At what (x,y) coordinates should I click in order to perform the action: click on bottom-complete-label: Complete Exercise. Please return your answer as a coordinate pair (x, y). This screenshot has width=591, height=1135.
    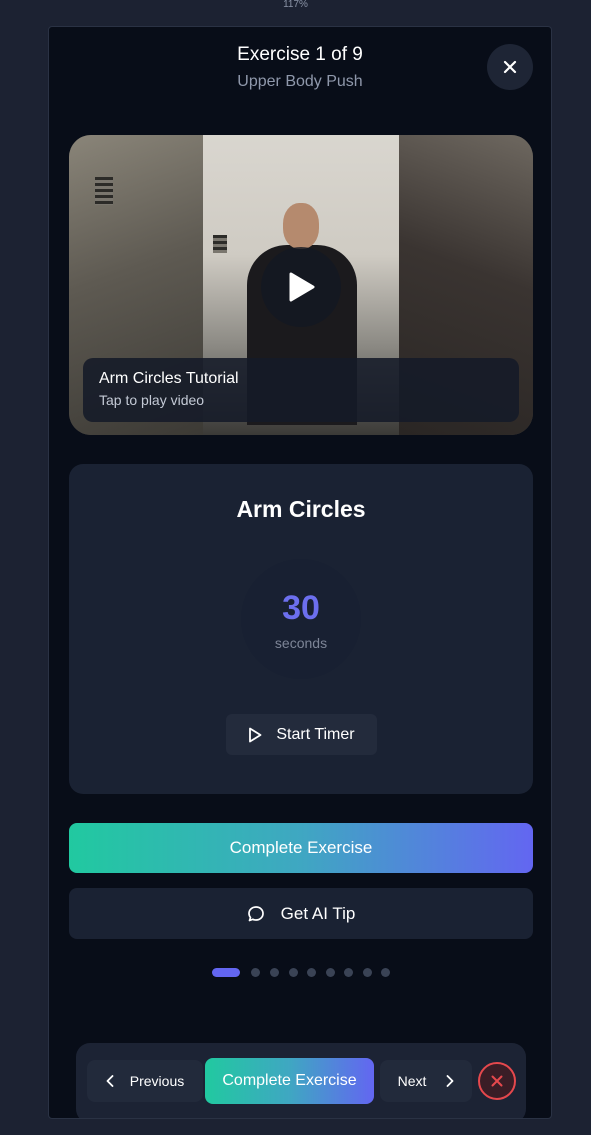
    Looking at the image, I should click on (289, 1080).